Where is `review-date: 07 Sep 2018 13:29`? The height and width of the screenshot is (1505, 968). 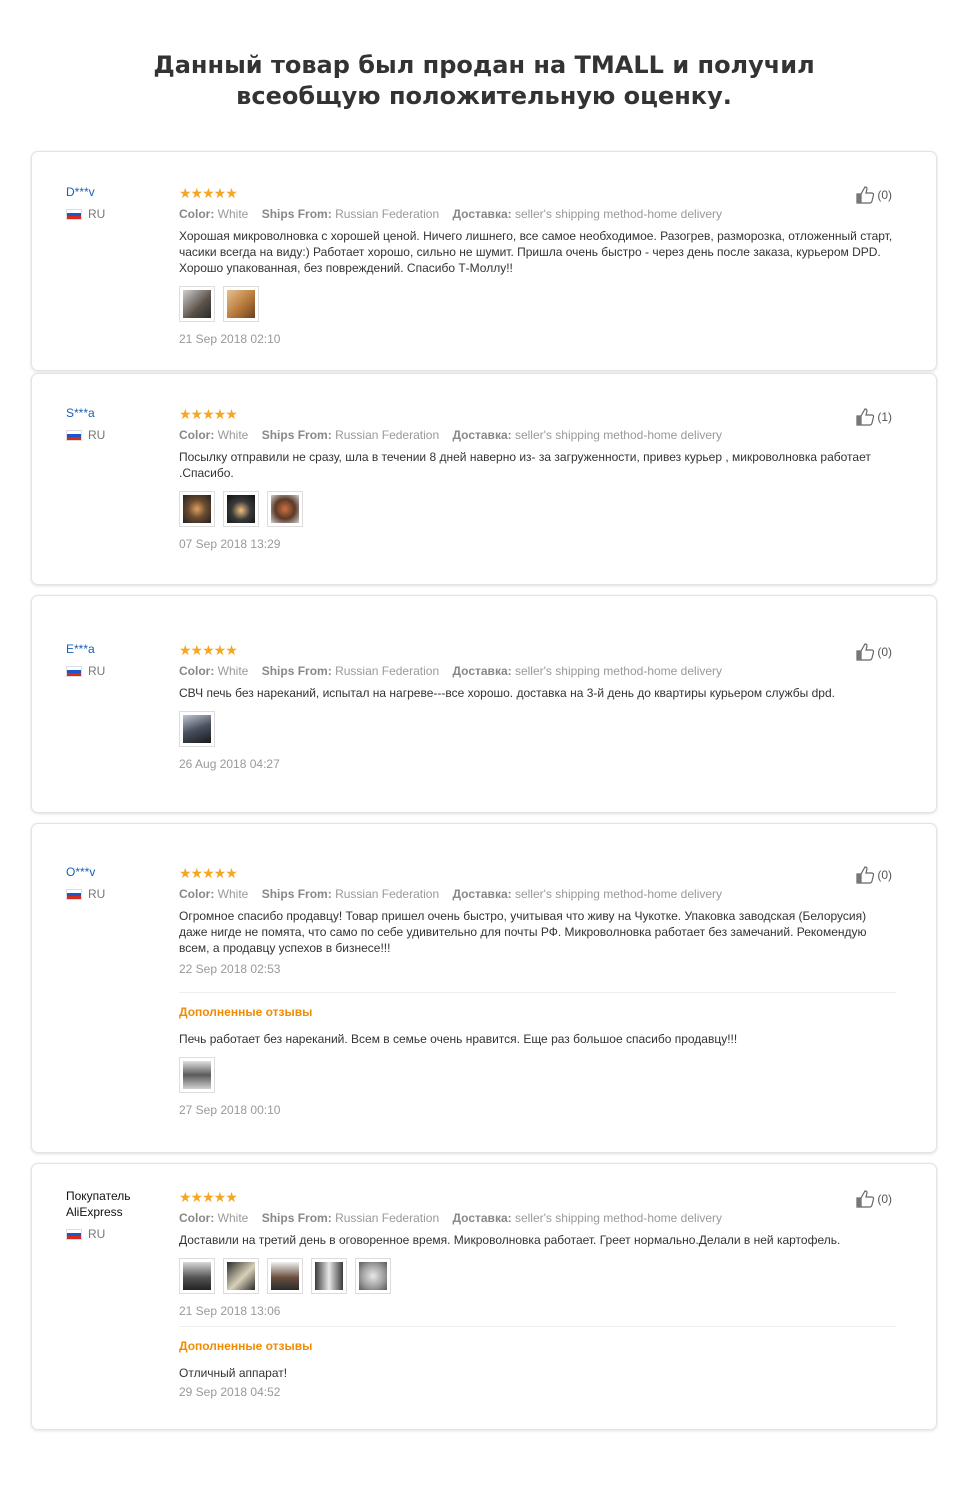 review-date: 07 Sep 2018 13:29 is located at coordinates (230, 544).